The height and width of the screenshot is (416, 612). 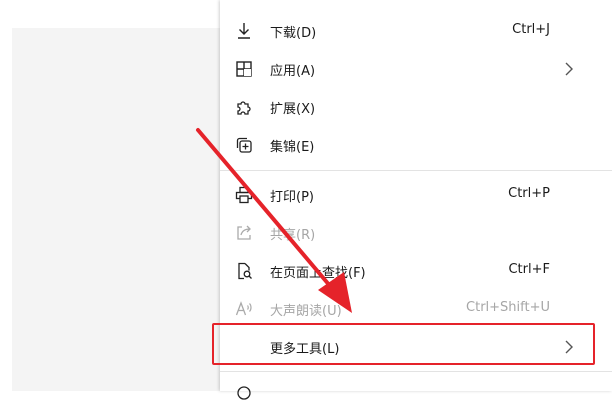 What do you see at coordinates (416, 195) in the screenshot?
I see `menu-item-print: 打印(P) Ctrl+P` at bounding box center [416, 195].